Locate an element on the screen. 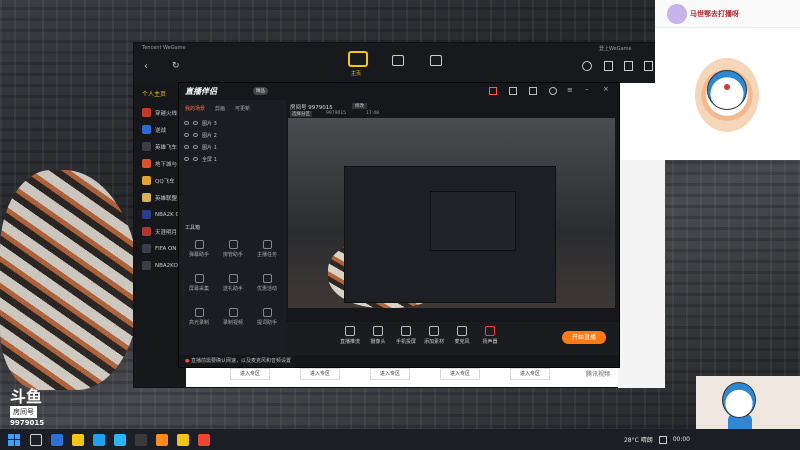  tool-item: 房管助手 is located at coordinates (233, 249).